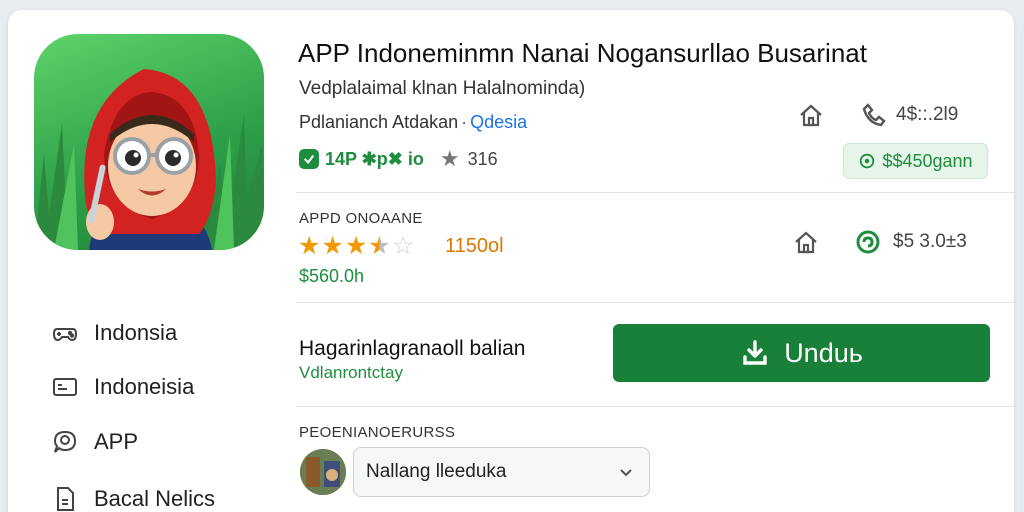 Image resolution: width=1024 pixels, height=512 pixels. I want to click on badge-text: 14P ✱p✖ io, so click(374, 158).